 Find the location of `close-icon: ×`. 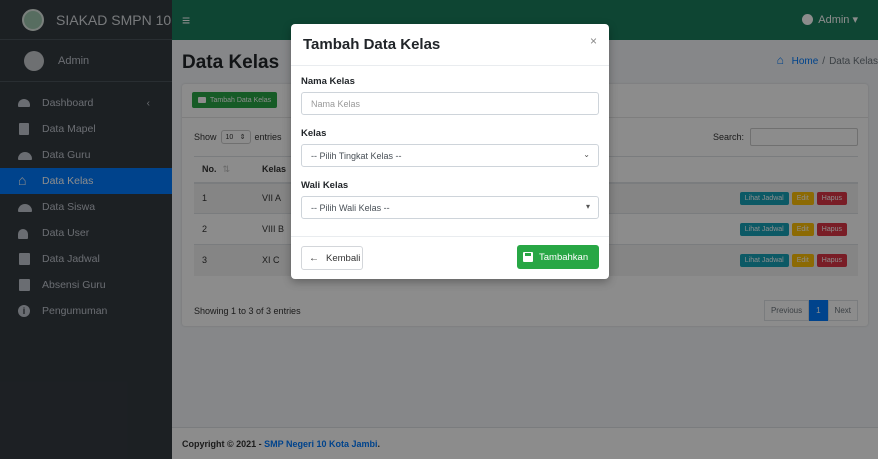

close-icon: × is located at coordinates (593, 41).